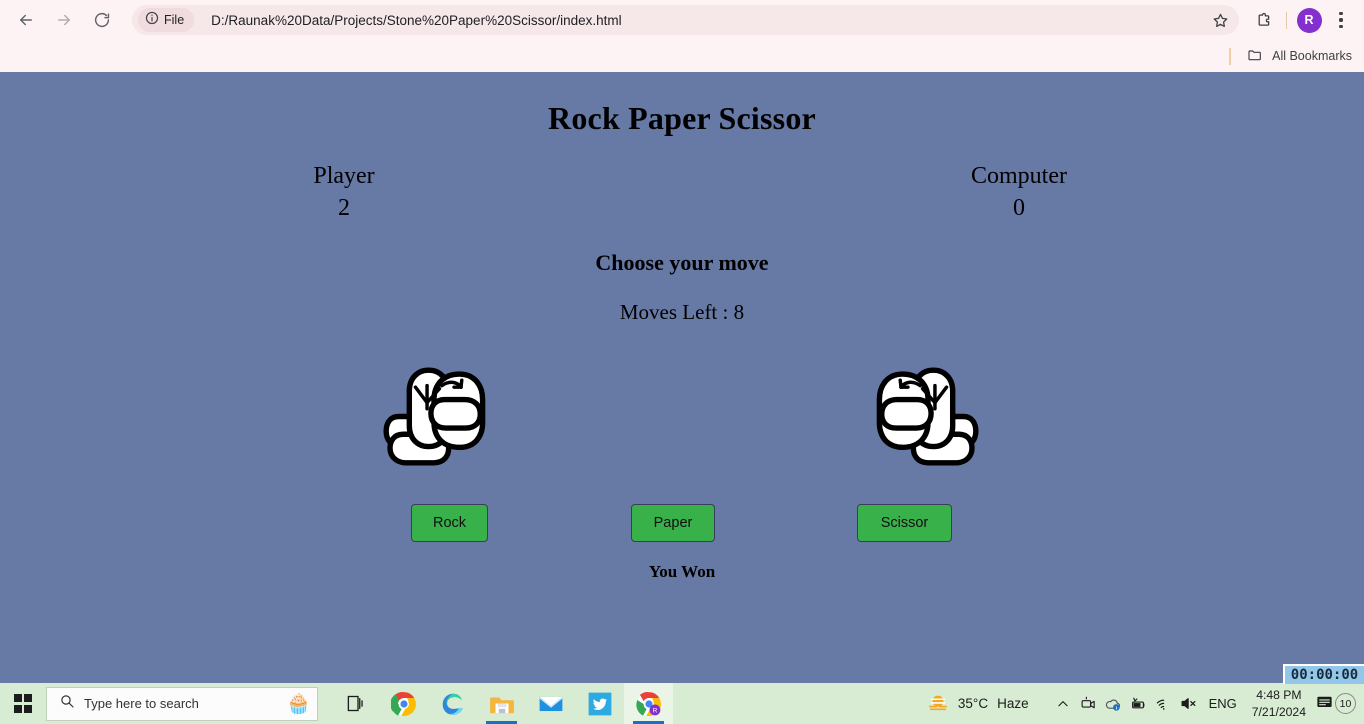  Describe the element at coordinates (682, 312) in the screenshot. I see `moves-left-text: Moves Left : 8` at that location.